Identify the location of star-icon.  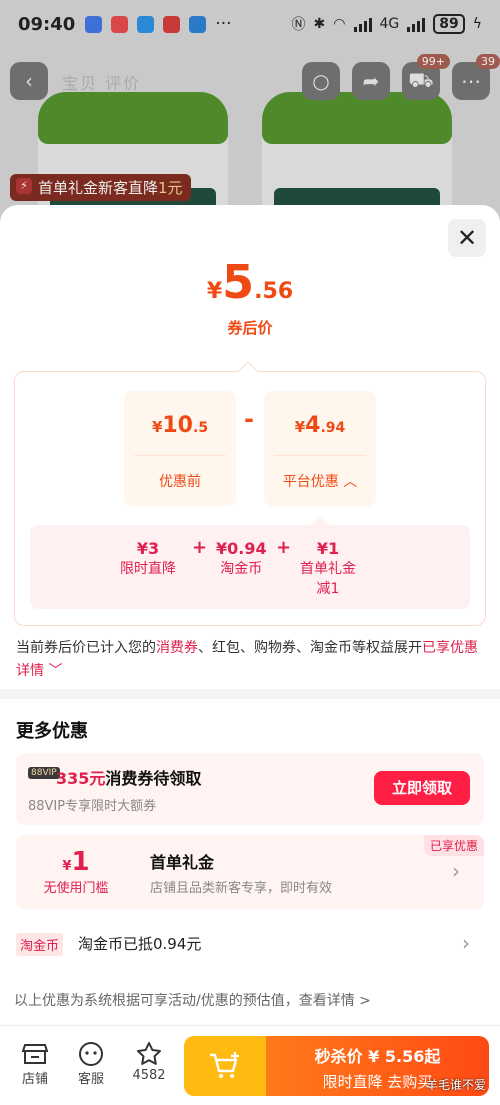
(149, 1054).